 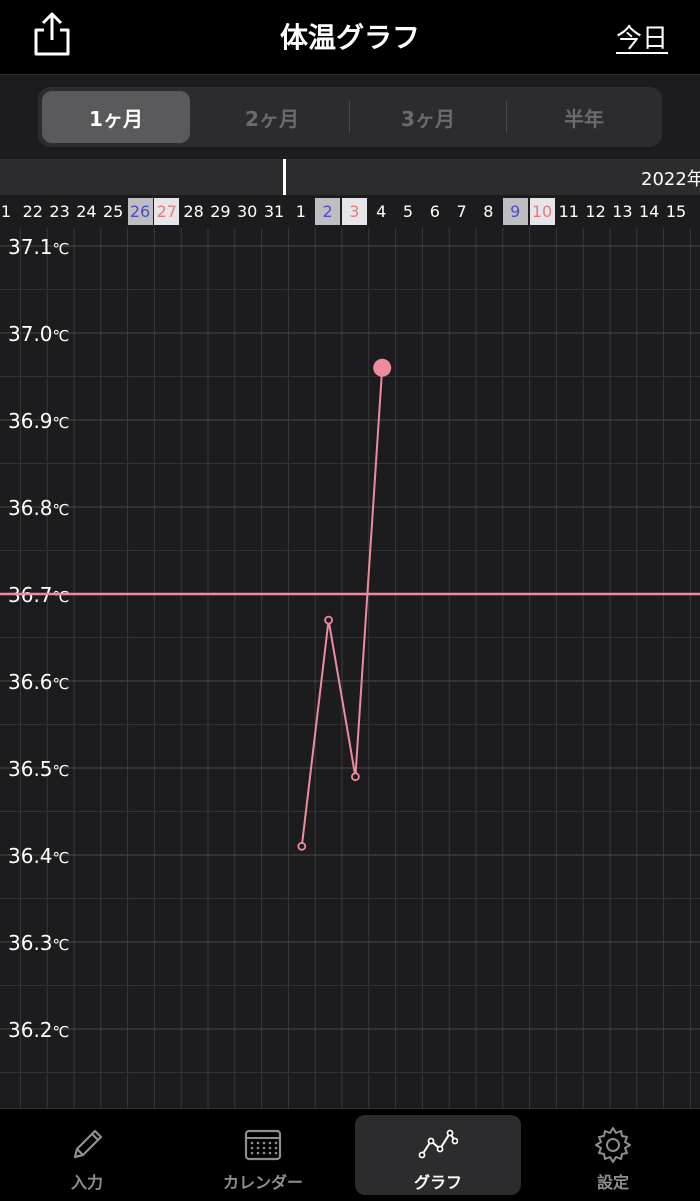 I want to click on date-cell: 31, so click(x=274, y=211).